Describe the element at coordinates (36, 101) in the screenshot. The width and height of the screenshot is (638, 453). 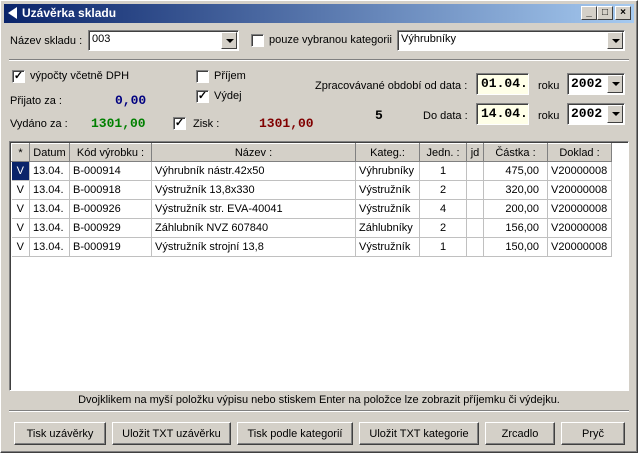
I see `received-label: Přijato za :` at that location.